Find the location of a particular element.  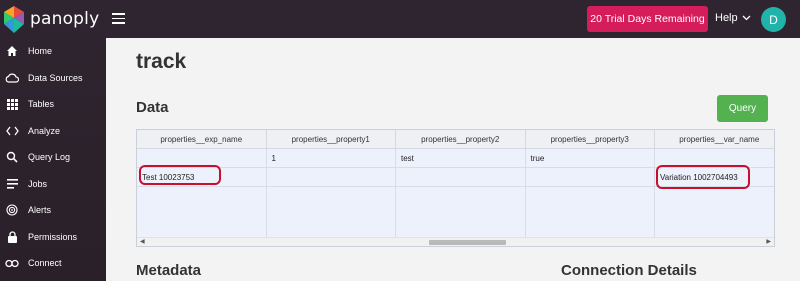

help-menu: Help is located at coordinates (733, 18).